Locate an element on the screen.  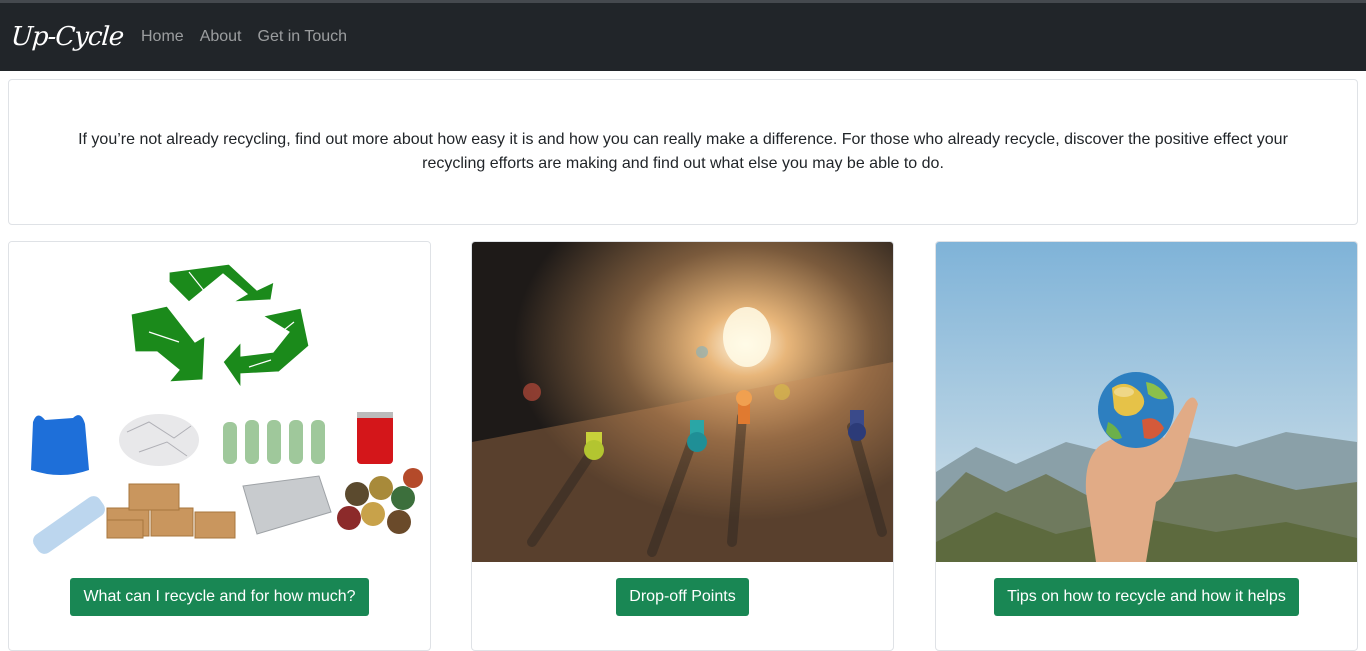
recycling-tips-button: Tips on how to recycle and how it helps is located at coordinates (1146, 597).